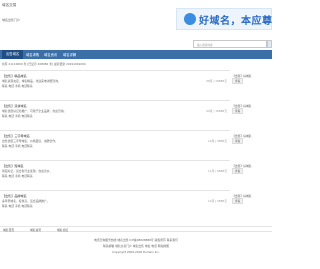 This screenshot has width=320, height=269. Describe the element at coordinates (190, 19) in the screenshot. I see `banner-logo-icon` at that location.